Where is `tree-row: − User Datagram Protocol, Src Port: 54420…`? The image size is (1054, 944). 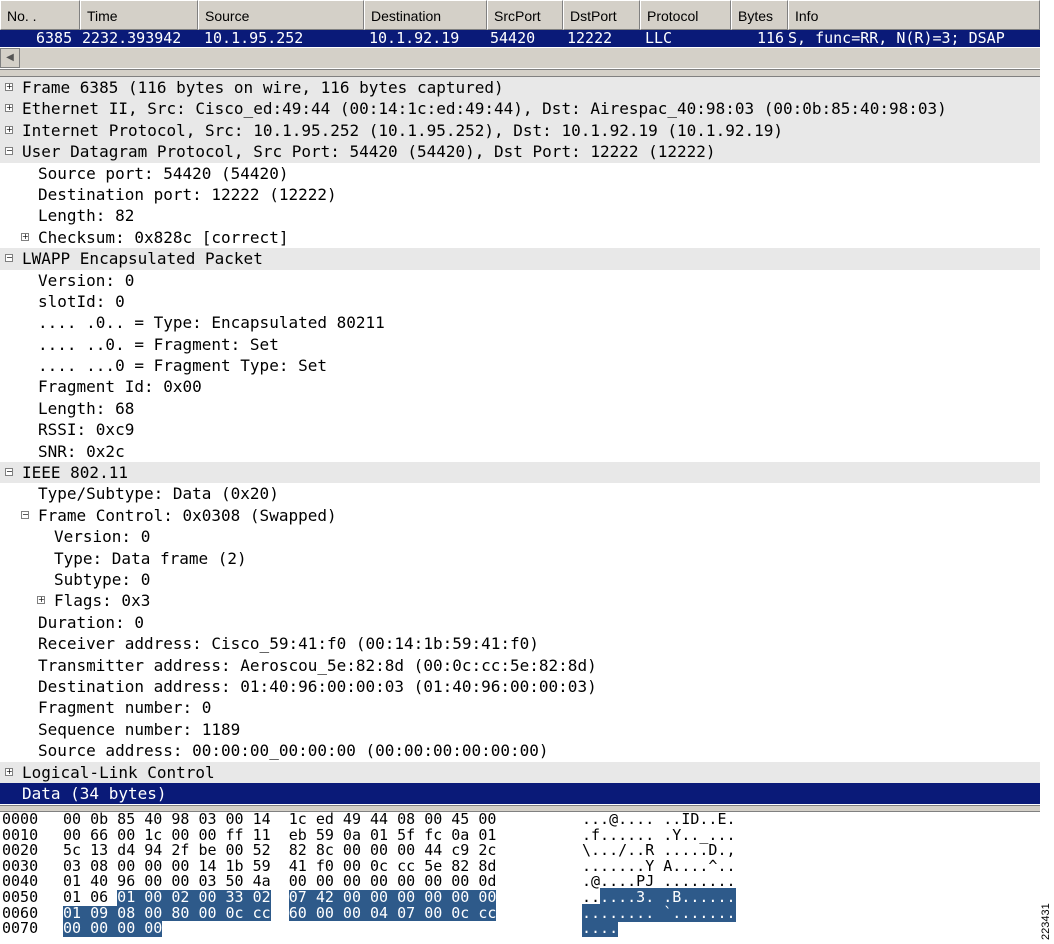 tree-row: − User Datagram Protocol, Src Port: 54420… is located at coordinates (520, 152).